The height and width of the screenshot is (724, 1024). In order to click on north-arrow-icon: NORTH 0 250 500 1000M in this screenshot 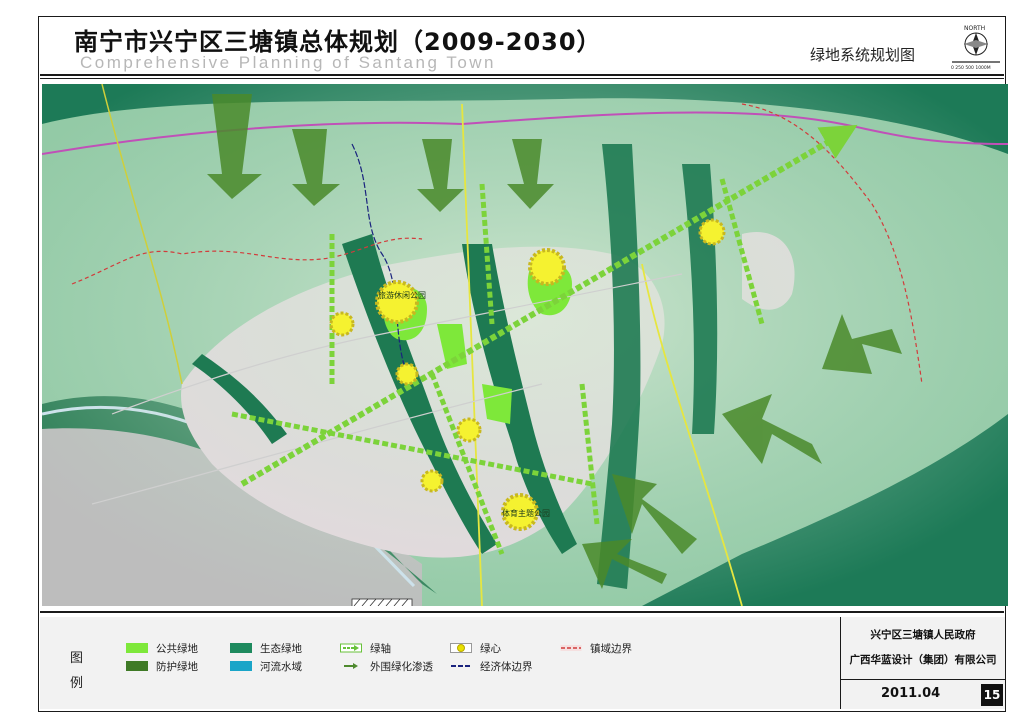, I will do `click(975, 48)`.